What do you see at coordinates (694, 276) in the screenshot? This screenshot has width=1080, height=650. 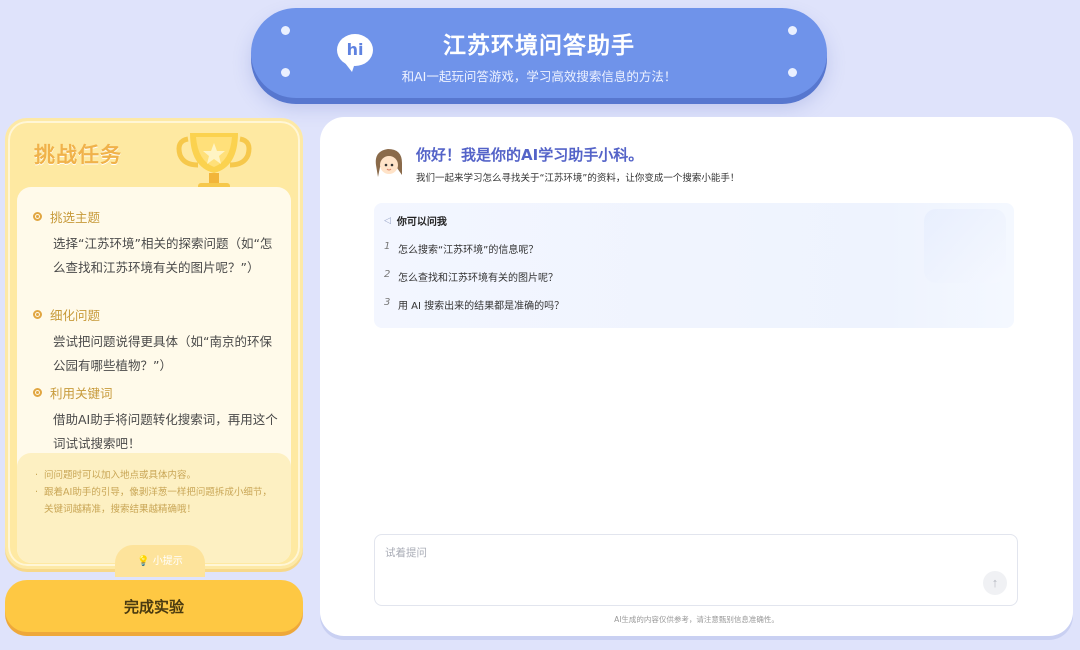 I see `suggested-question: 2 怎么查找和江苏环境有关的图片呢？` at bounding box center [694, 276].